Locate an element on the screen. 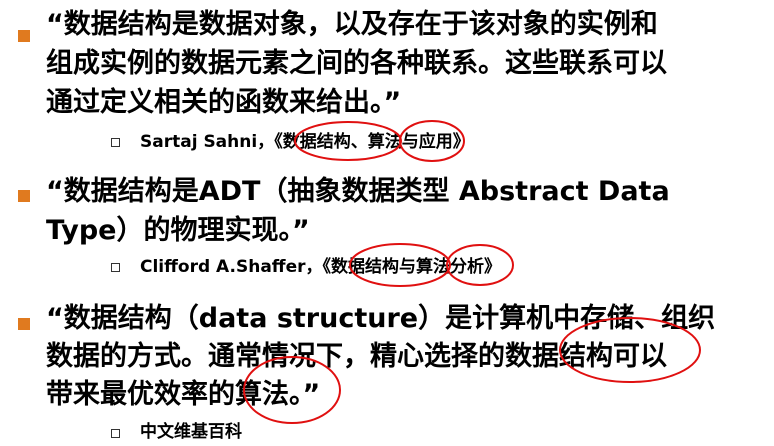  quote-3-source: 中文维基百科 is located at coordinates (191, 432).